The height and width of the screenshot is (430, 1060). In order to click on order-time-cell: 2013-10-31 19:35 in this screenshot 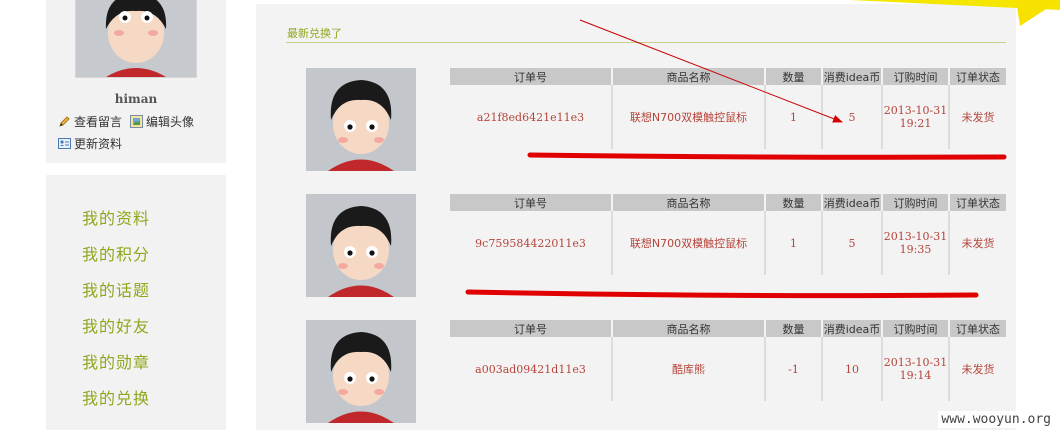, I will do `click(916, 243)`.